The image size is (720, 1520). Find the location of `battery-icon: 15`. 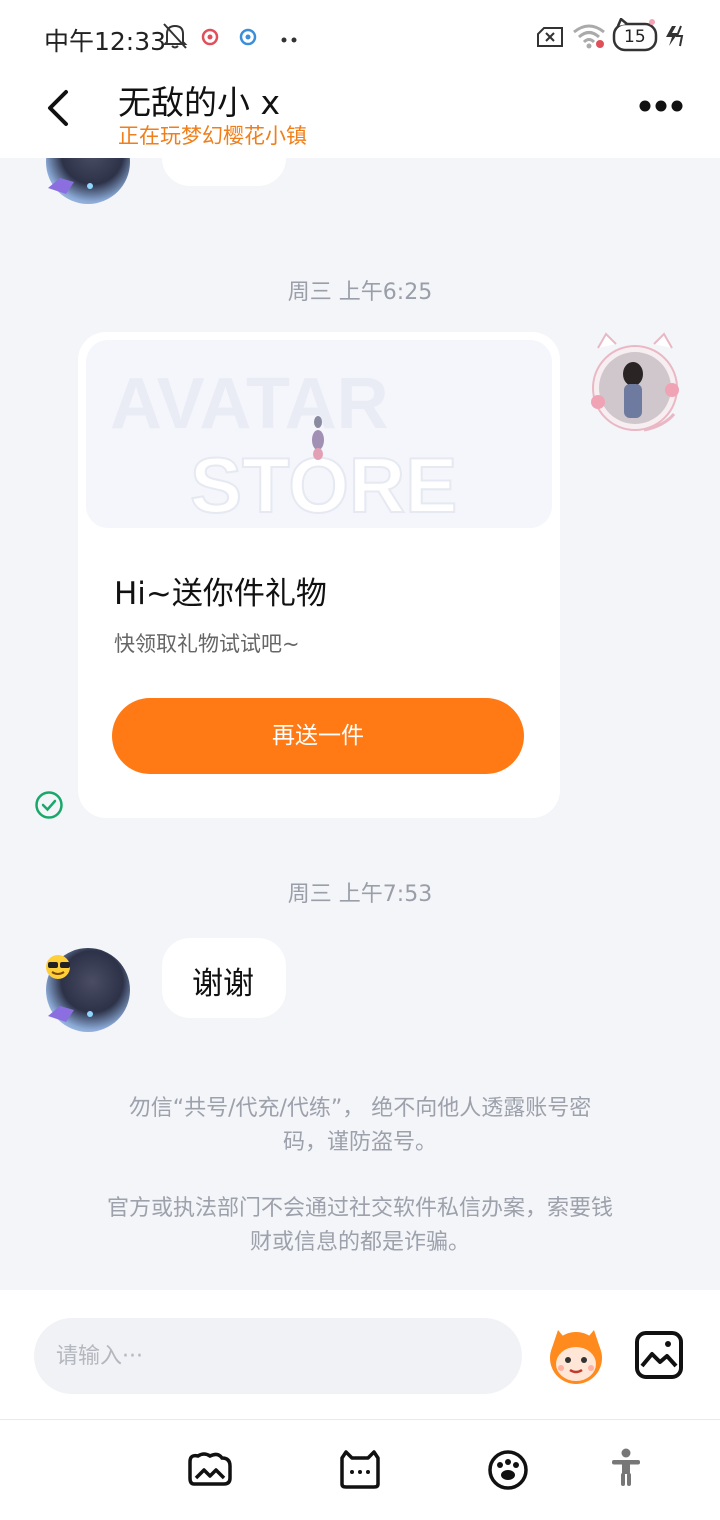

battery-icon: 15 is located at coordinates (636, 36).